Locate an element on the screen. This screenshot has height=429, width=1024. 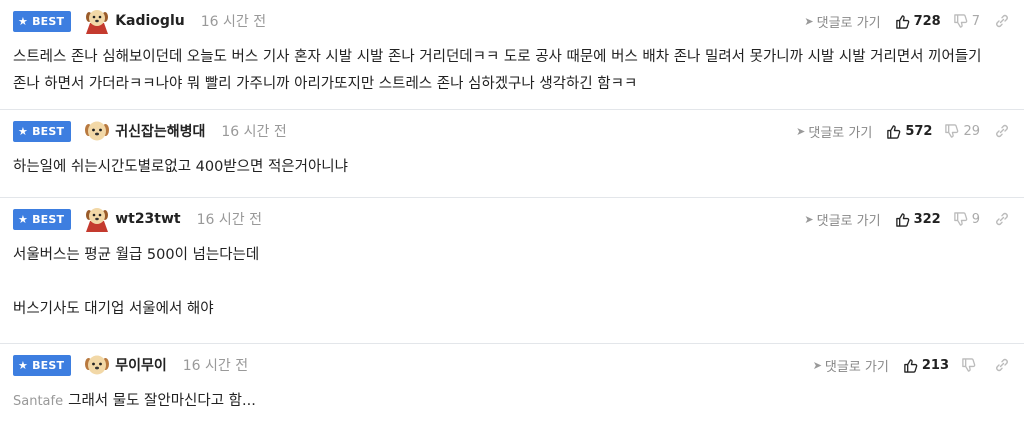
upvote-button: 572 is located at coordinates (909, 131).